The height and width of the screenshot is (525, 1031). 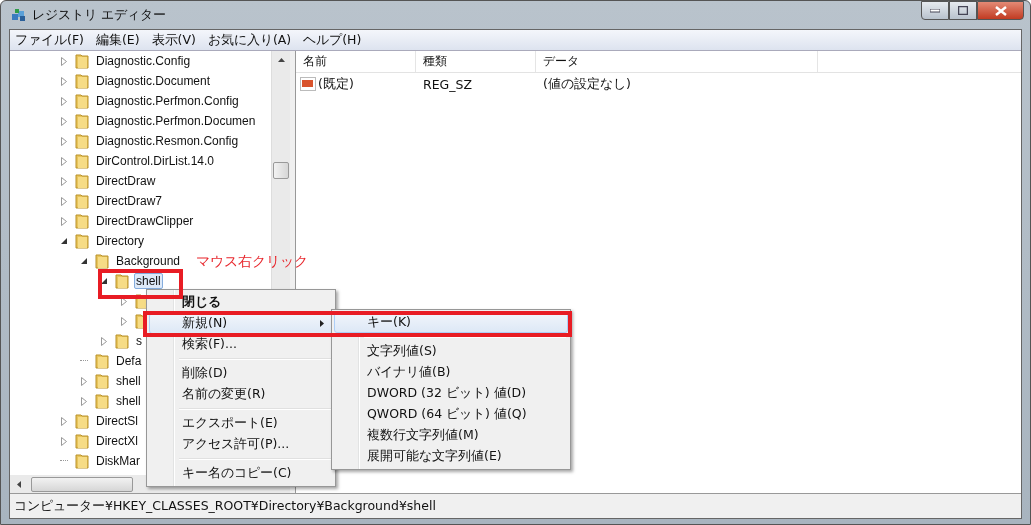 I want to click on window-title: レジストリ エディター, so click(x=99, y=15).